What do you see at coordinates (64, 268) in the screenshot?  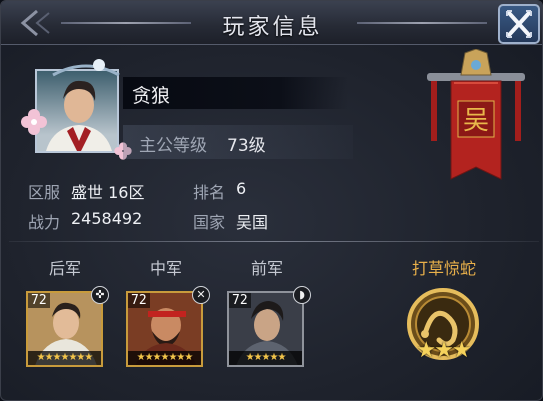 I see `army-title-rear: 后军` at bounding box center [64, 268].